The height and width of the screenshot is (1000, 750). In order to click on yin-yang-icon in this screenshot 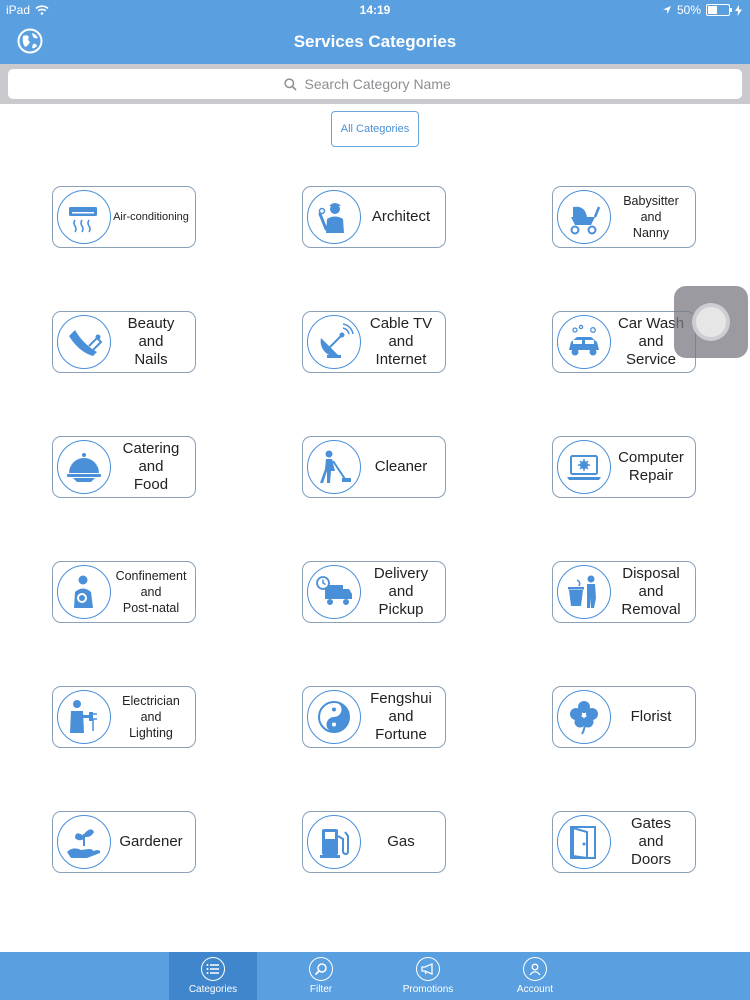, I will do `click(334, 717)`.